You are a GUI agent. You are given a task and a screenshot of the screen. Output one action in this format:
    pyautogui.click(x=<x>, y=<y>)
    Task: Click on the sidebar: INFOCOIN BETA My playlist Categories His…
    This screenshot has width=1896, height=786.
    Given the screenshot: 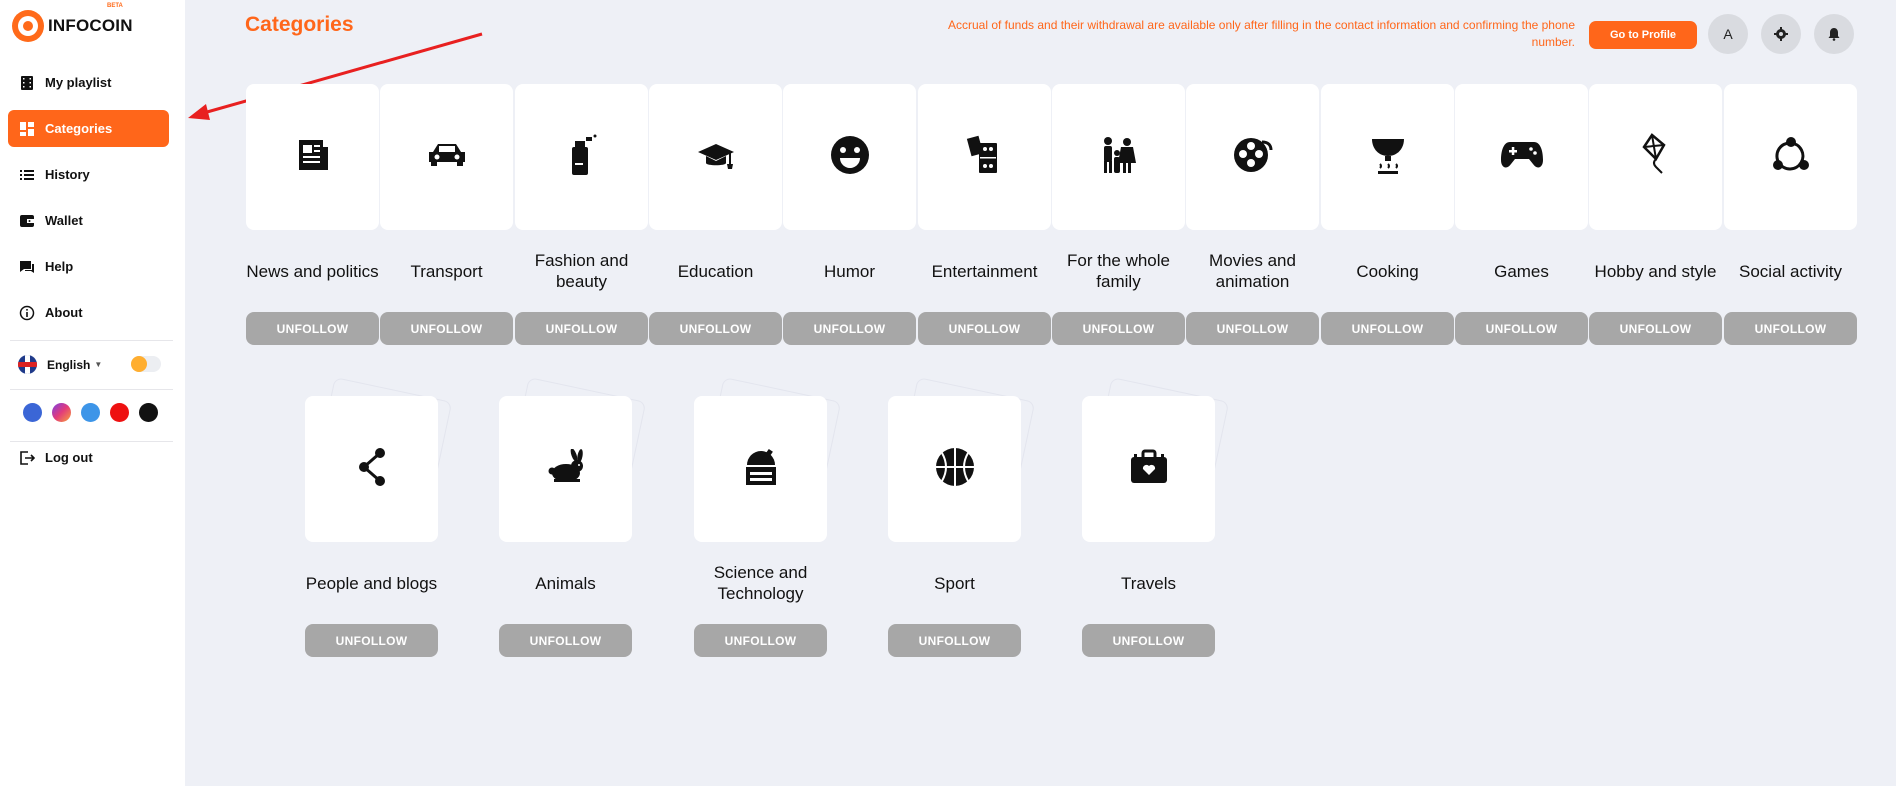 What is the action you would take?
    pyautogui.click(x=92, y=393)
    